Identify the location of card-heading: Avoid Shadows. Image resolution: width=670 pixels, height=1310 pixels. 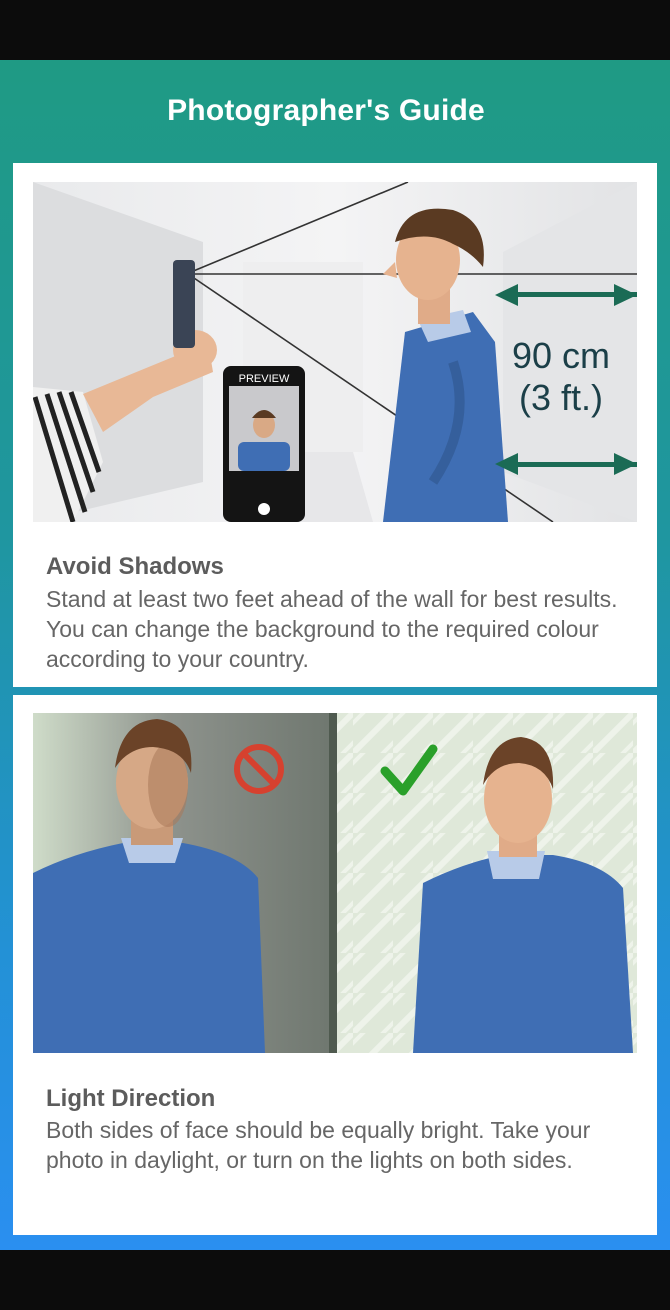
(135, 566).